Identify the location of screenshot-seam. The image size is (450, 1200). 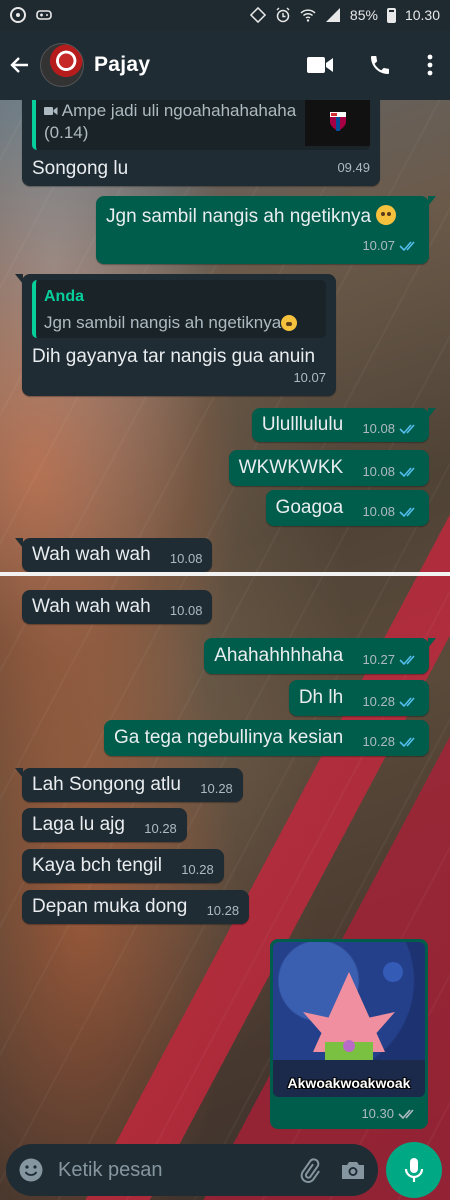
(225, 574).